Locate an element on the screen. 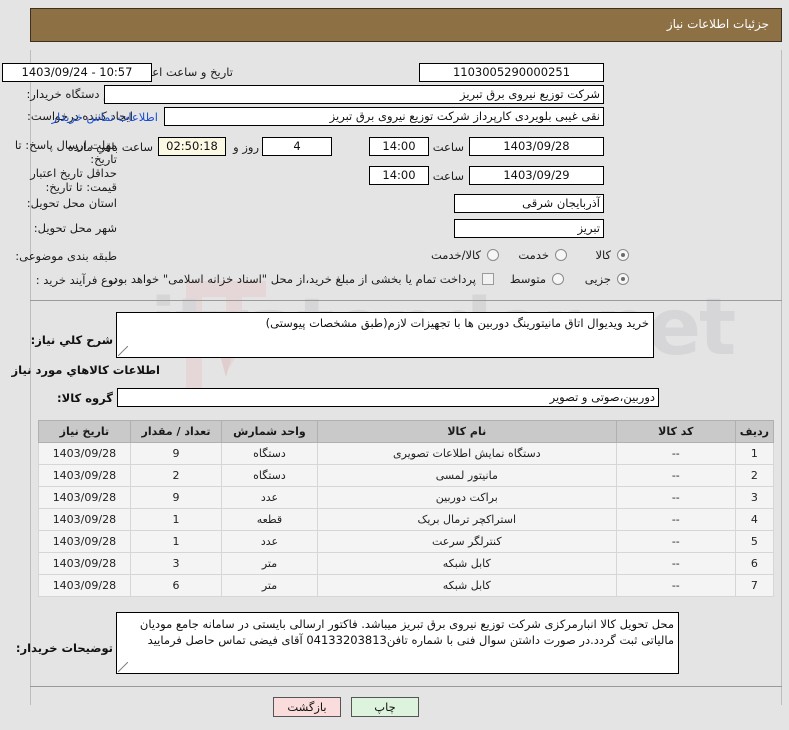 This screenshot has width=789, height=730. table-row: 5 -- کنترلگر سرعت عدد 1 1403/09/28 is located at coordinates (406, 541).